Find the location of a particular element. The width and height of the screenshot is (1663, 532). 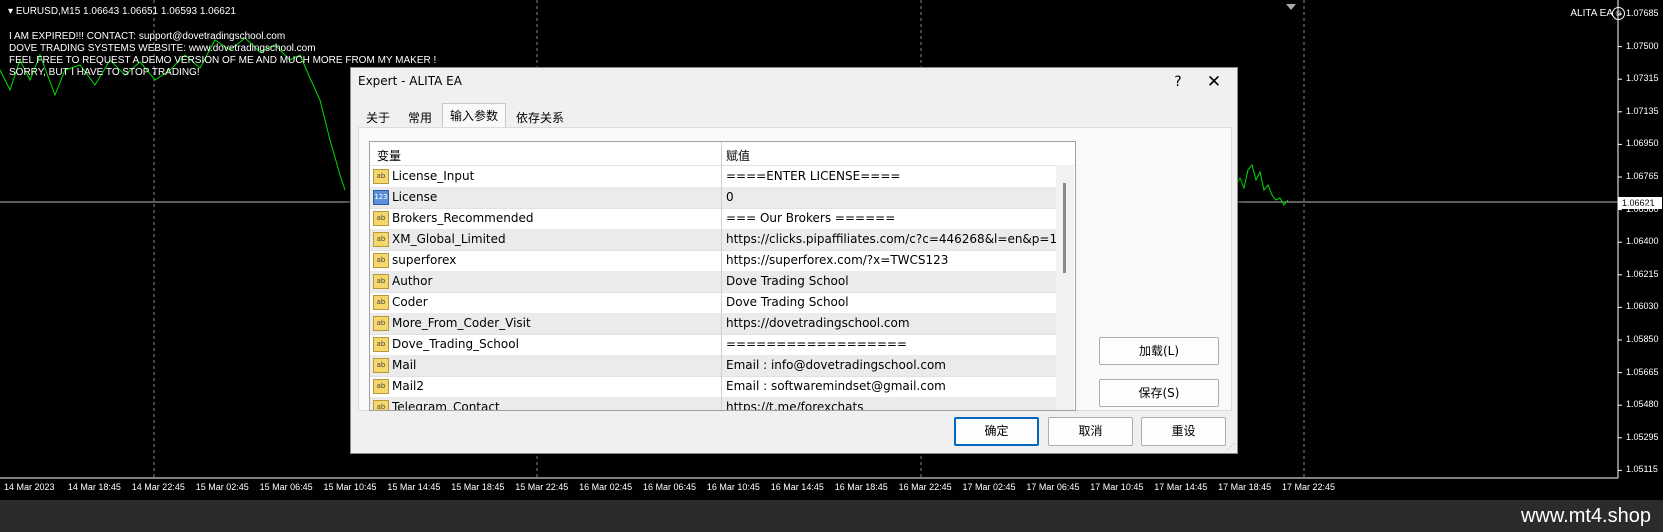

close-button: ✕ is located at coordinates (1214, 82).